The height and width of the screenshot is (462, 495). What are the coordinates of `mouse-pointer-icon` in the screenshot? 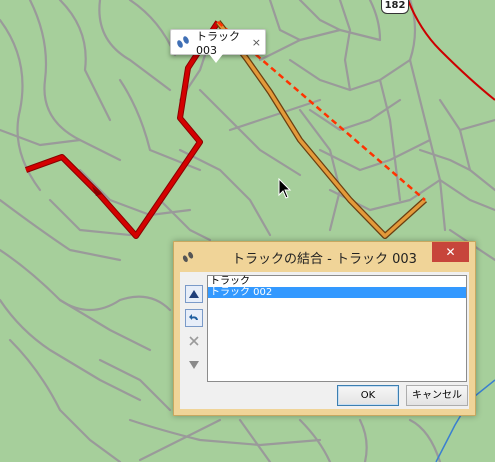 It's located at (285, 188).